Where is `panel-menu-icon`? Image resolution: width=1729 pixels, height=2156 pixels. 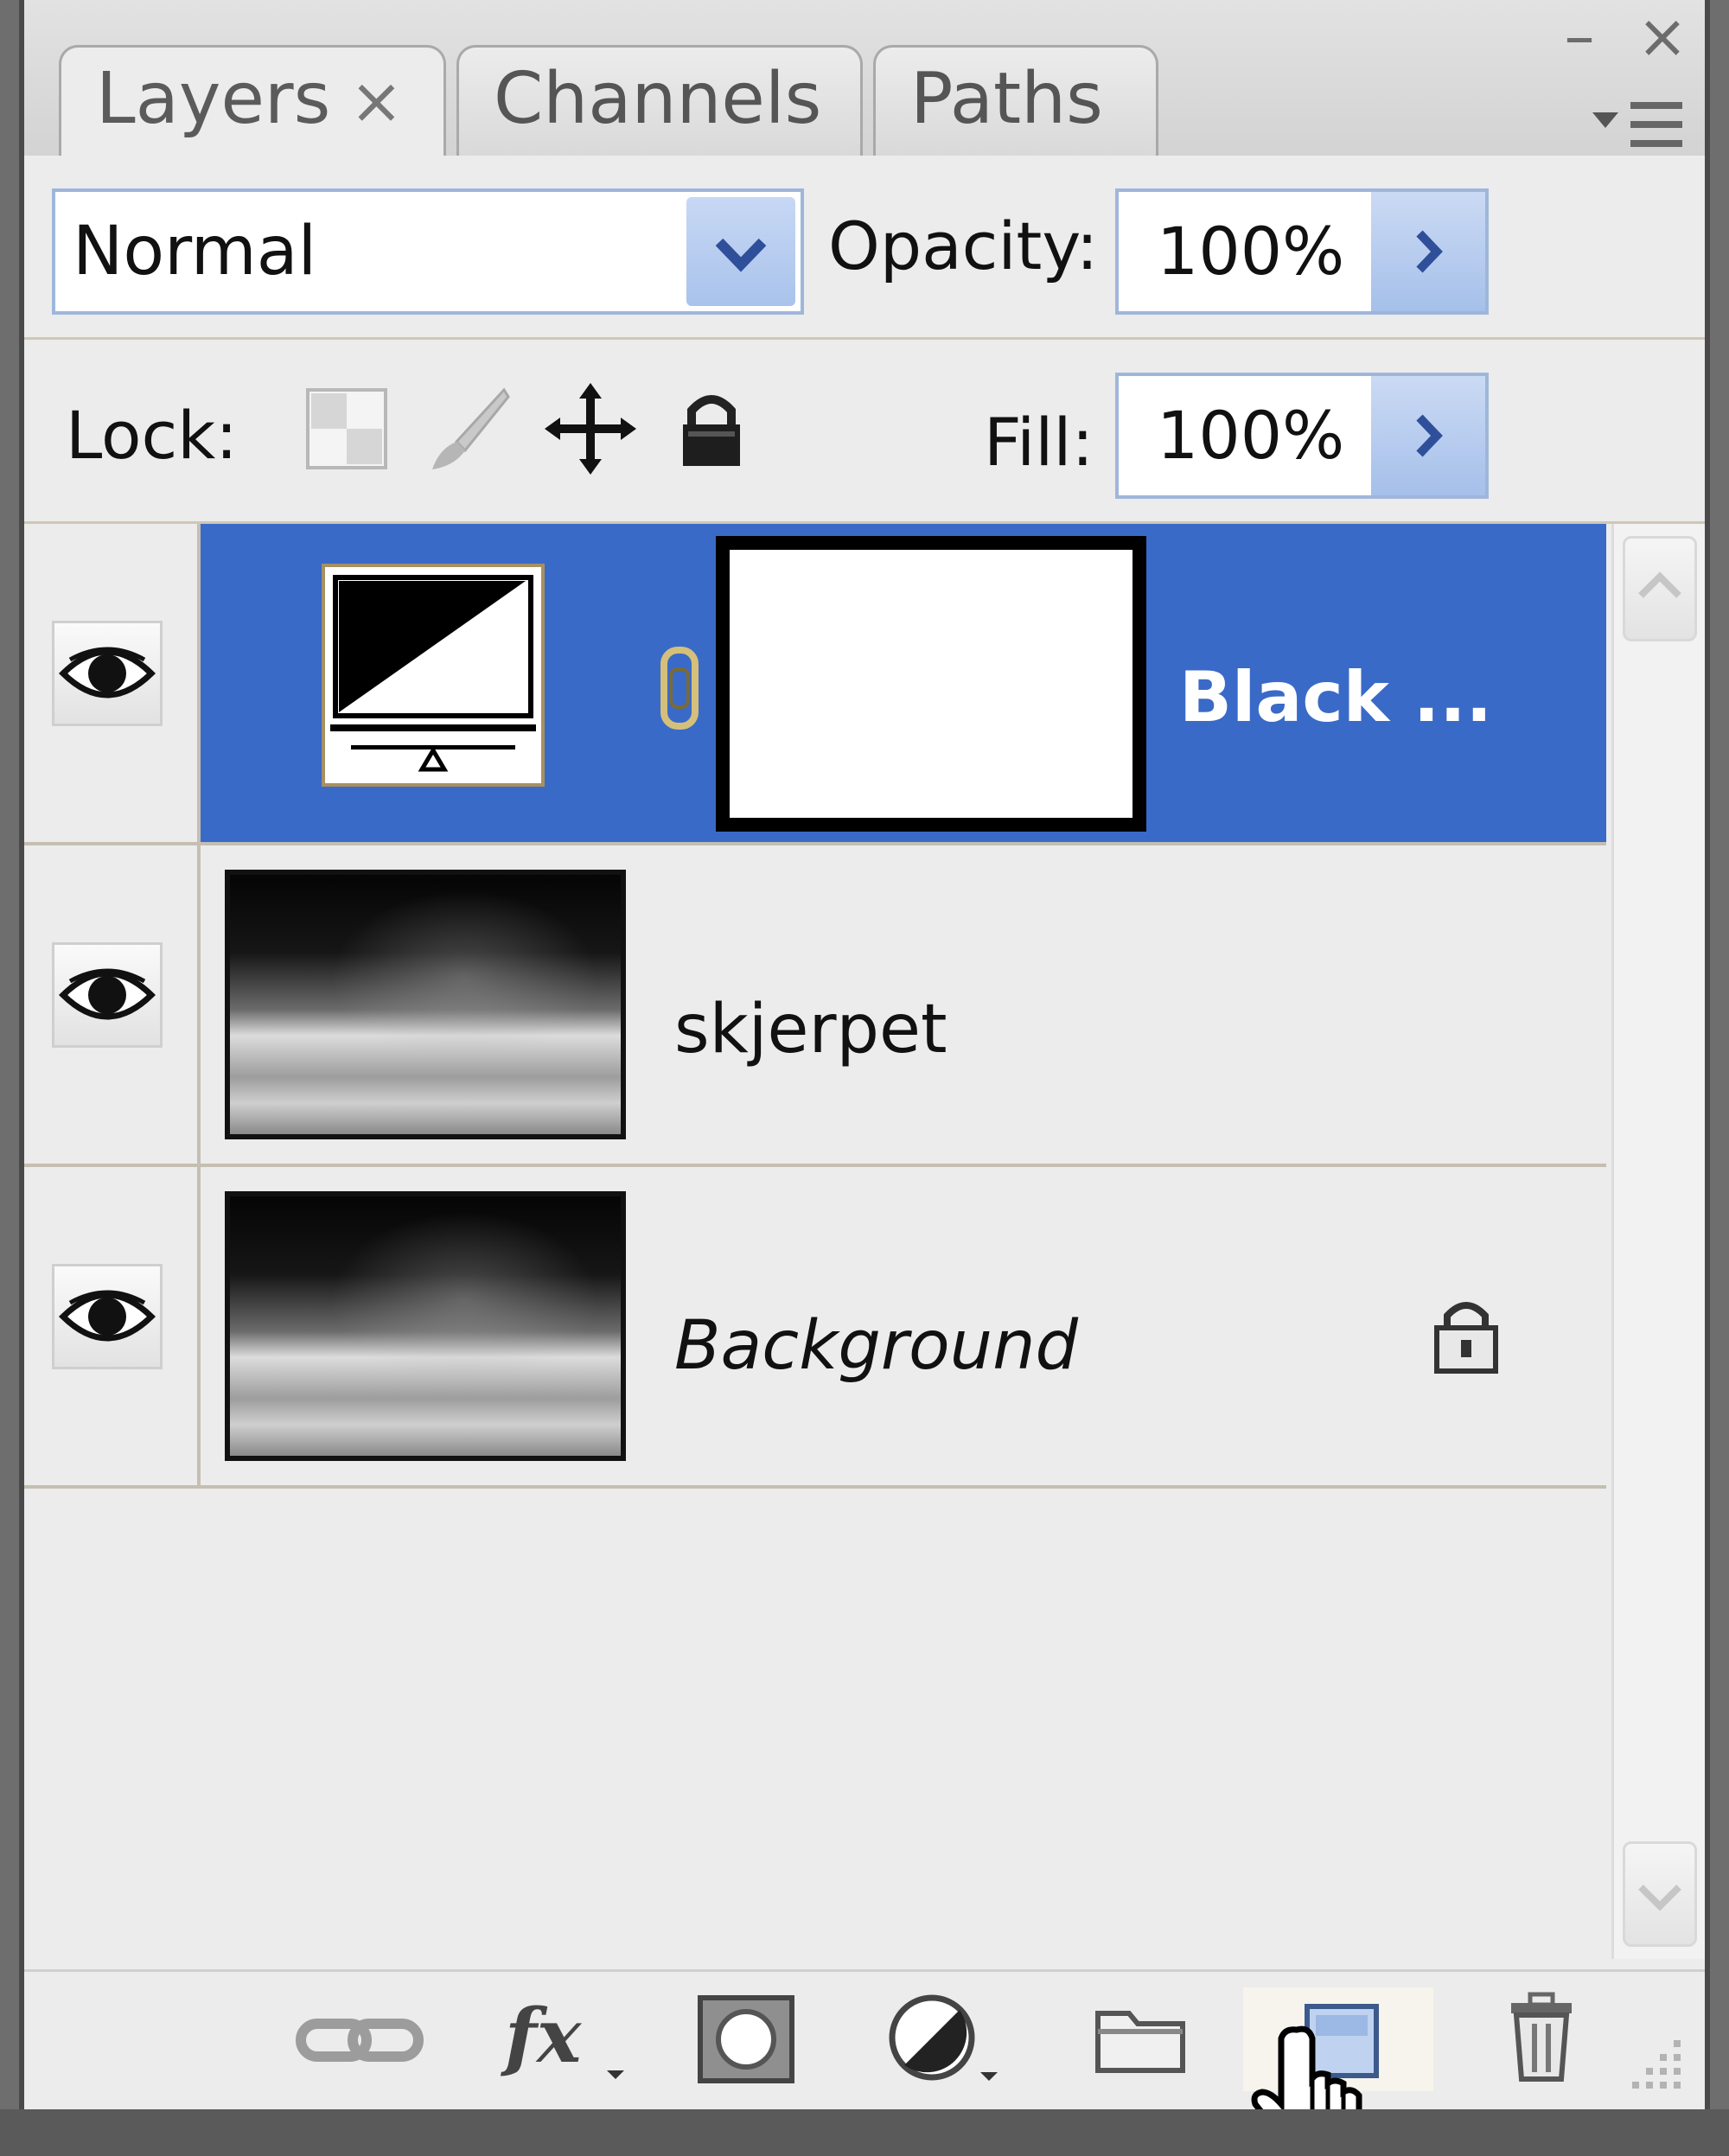 panel-menu-icon is located at coordinates (1637, 125).